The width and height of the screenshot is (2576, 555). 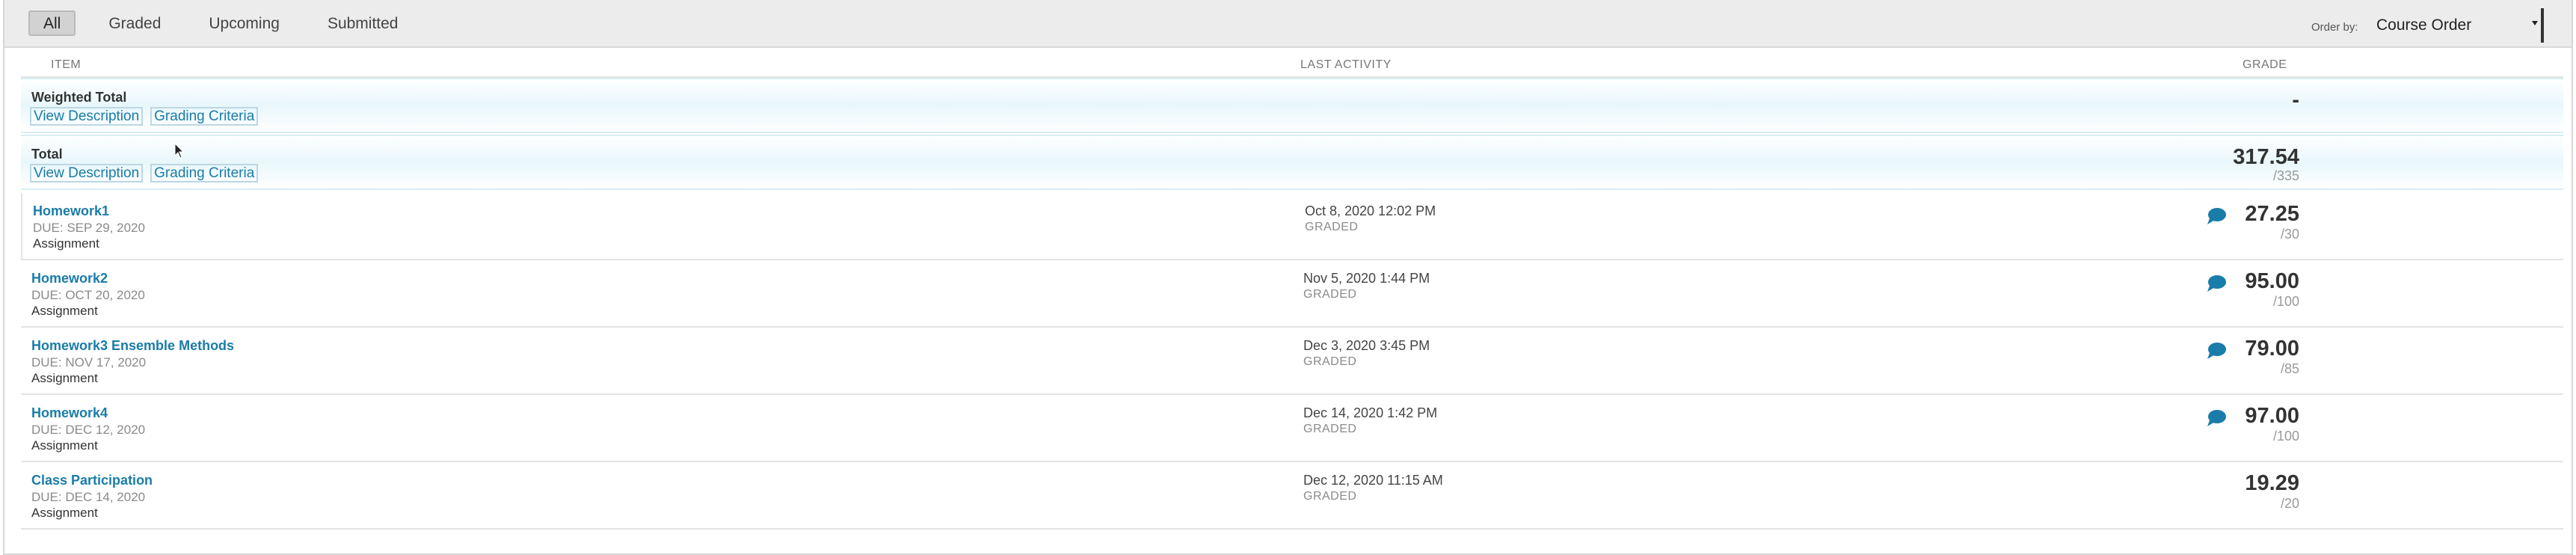 What do you see at coordinates (2272, 483) in the screenshot?
I see `grade-score: 19.29` at bounding box center [2272, 483].